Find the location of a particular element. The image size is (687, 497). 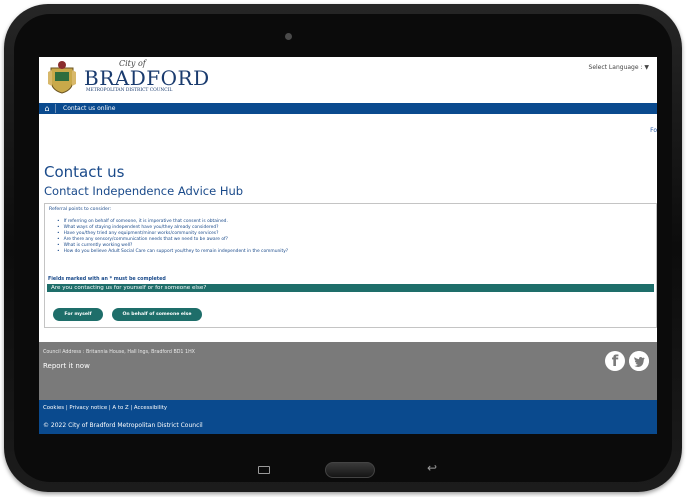

twitter-icon is located at coordinates (639, 361).